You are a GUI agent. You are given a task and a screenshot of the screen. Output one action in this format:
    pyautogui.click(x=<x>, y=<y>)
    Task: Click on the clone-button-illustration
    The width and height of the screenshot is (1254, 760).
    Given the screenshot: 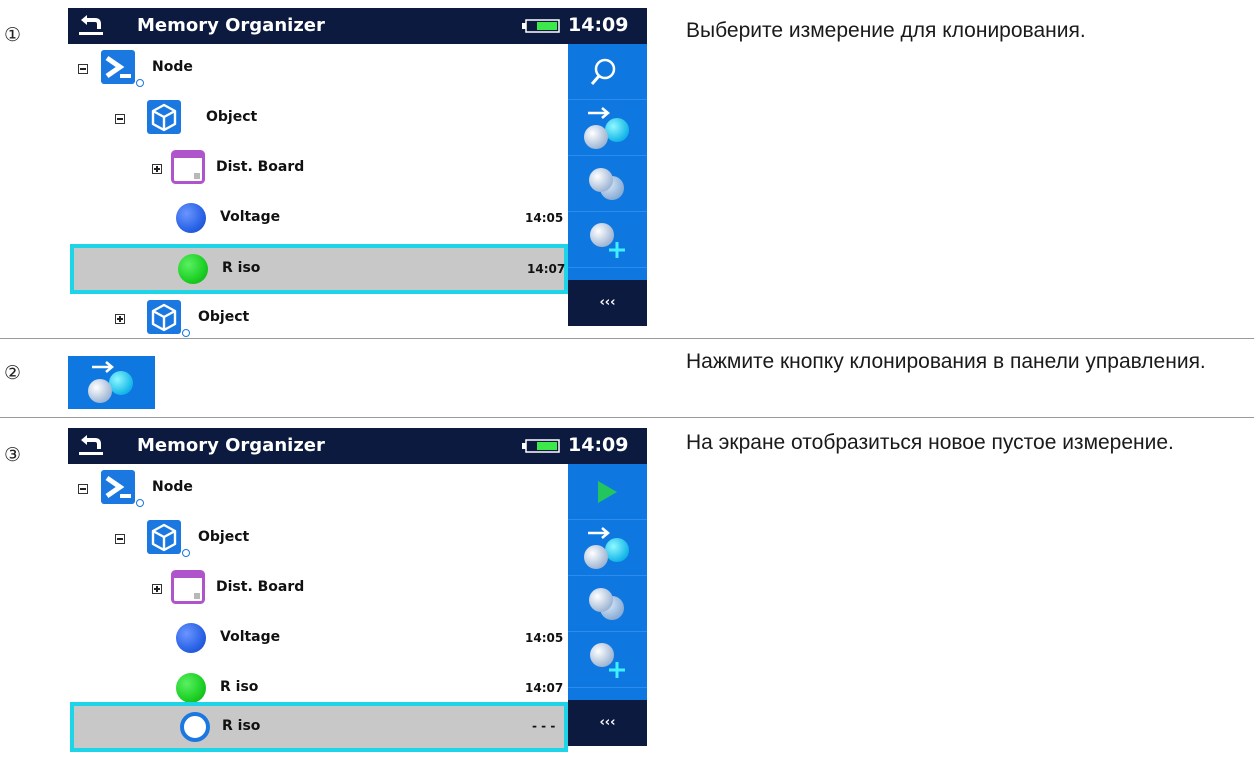 What is the action you would take?
    pyautogui.click(x=111, y=382)
    